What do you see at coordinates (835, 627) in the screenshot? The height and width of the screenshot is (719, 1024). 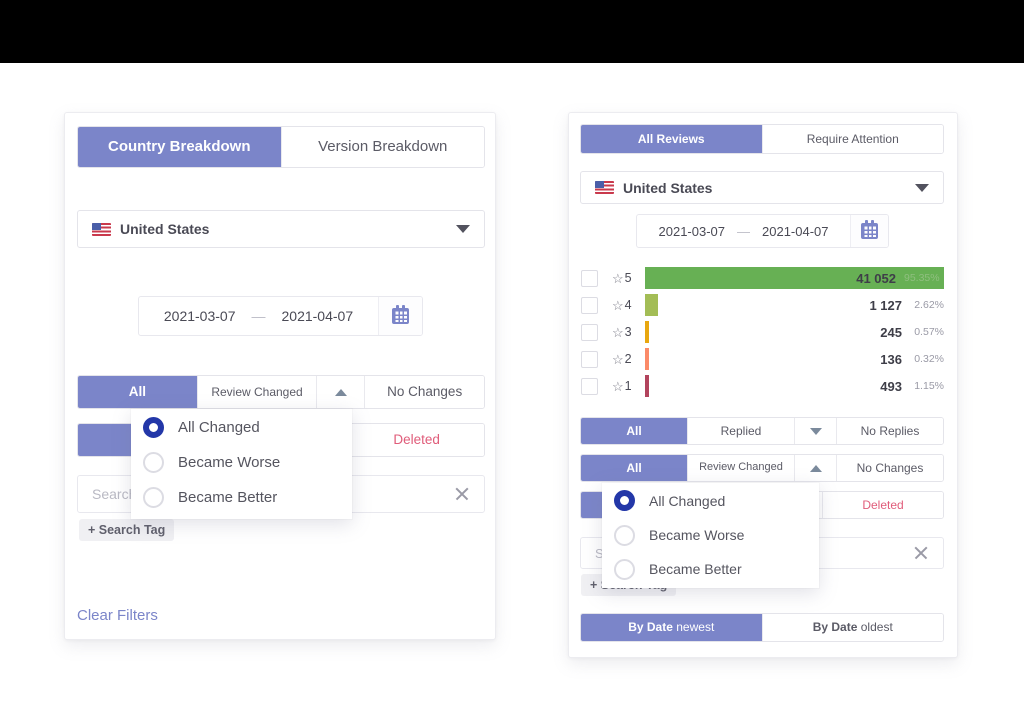 I see `sort-oldest-bold: By Date` at bounding box center [835, 627].